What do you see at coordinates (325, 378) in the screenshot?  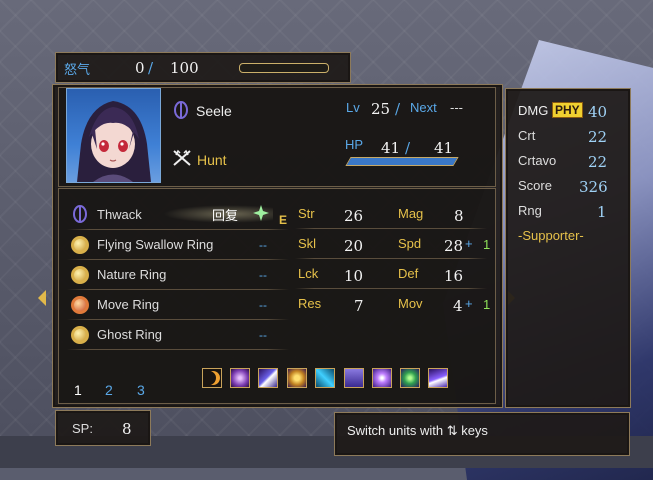 I see `crystal-icon` at bounding box center [325, 378].